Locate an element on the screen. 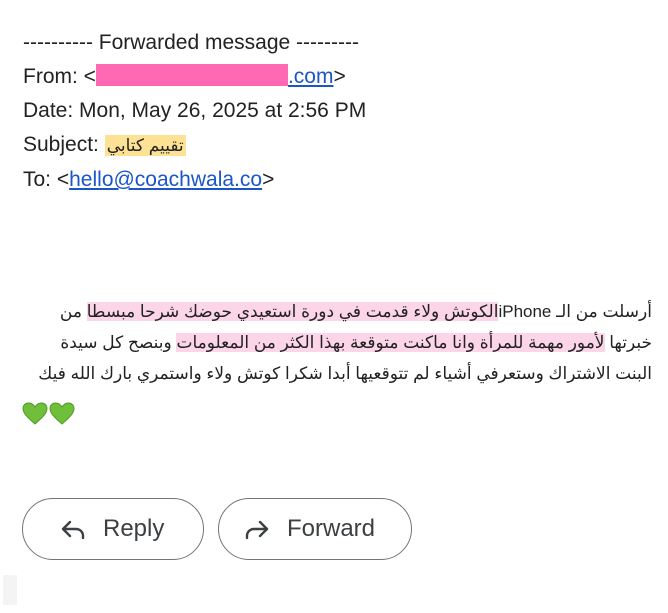 Image resolution: width=668 pixels, height=613 pixels. forward-button: Forward is located at coordinates (315, 529).